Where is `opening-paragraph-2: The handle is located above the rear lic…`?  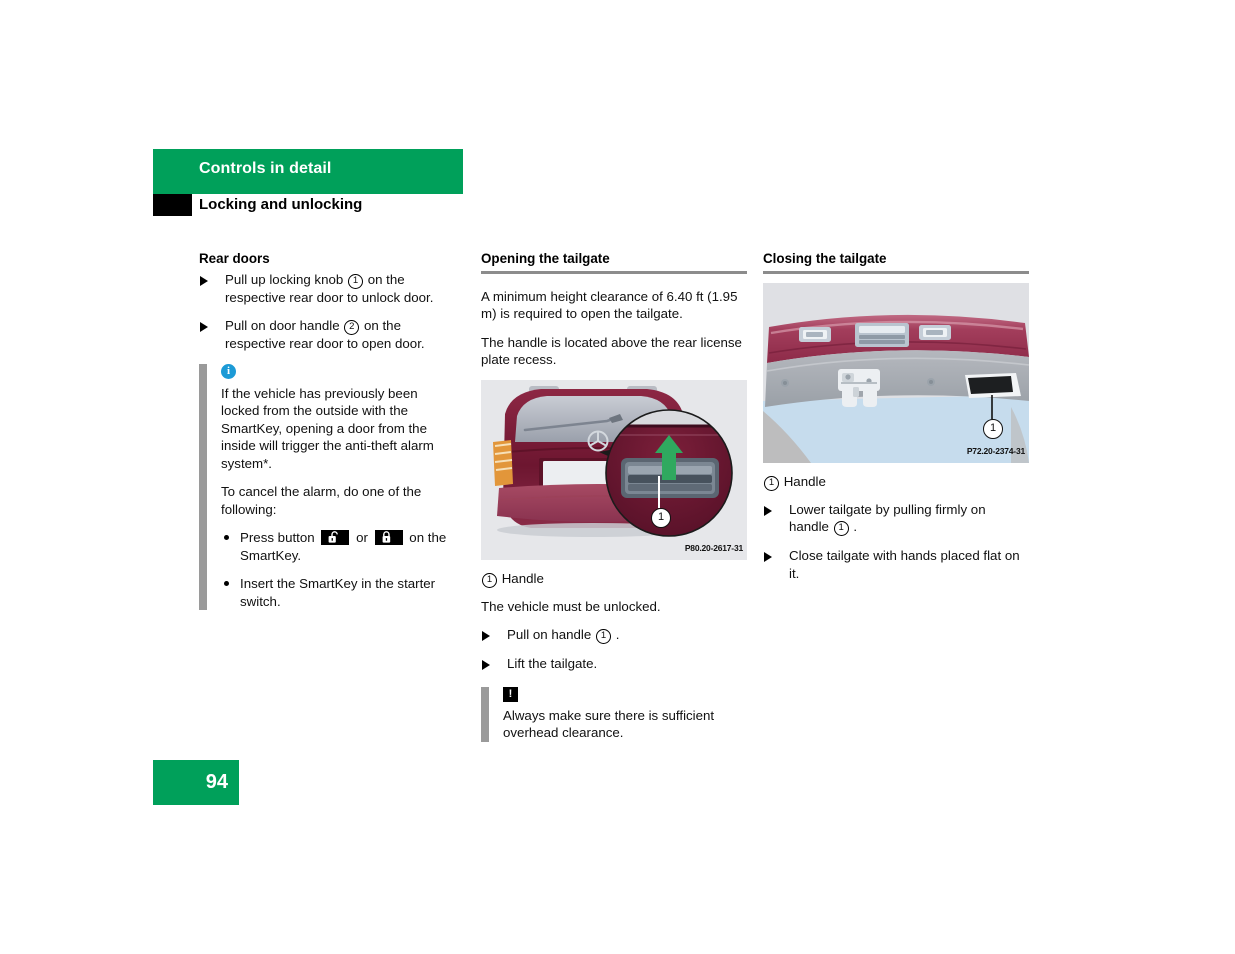 opening-paragraph-2: The handle is located above the rear lic… is located at coordinates (611, 351).